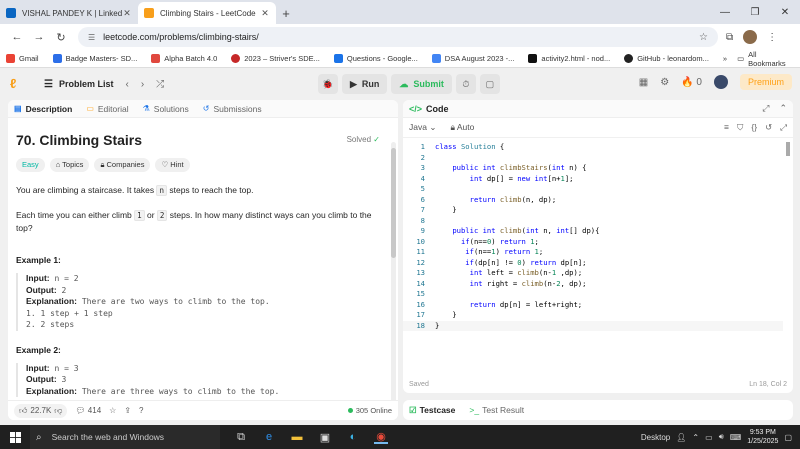 The width and height of the screenshot is (800, 449). I want to click on notifications-icon: ▢, so click(788, 437).